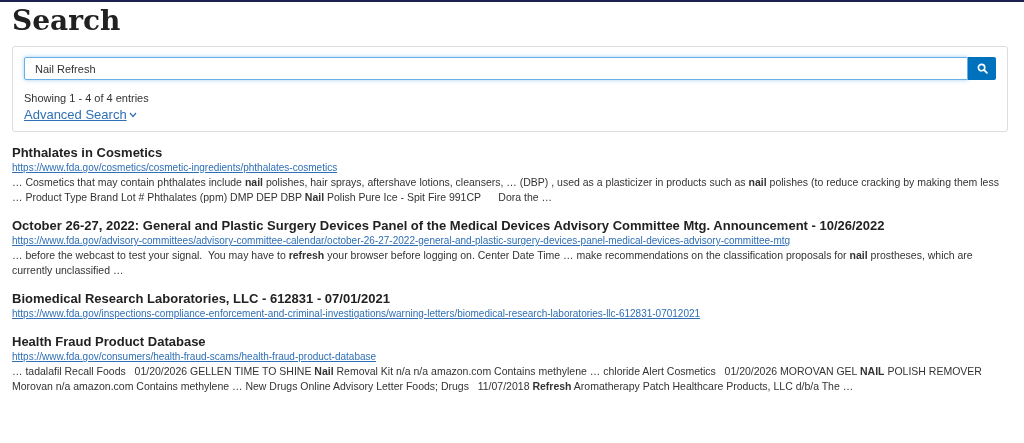  Describe the element at coordinates (449, 226) in the screenshot. I see `result-title: October 26-27, 2022: General and Plastic Surgery Devices Panel of the Medical Devices Advisory Committee Mtg. Announcement - 10/26/2022` at that location.